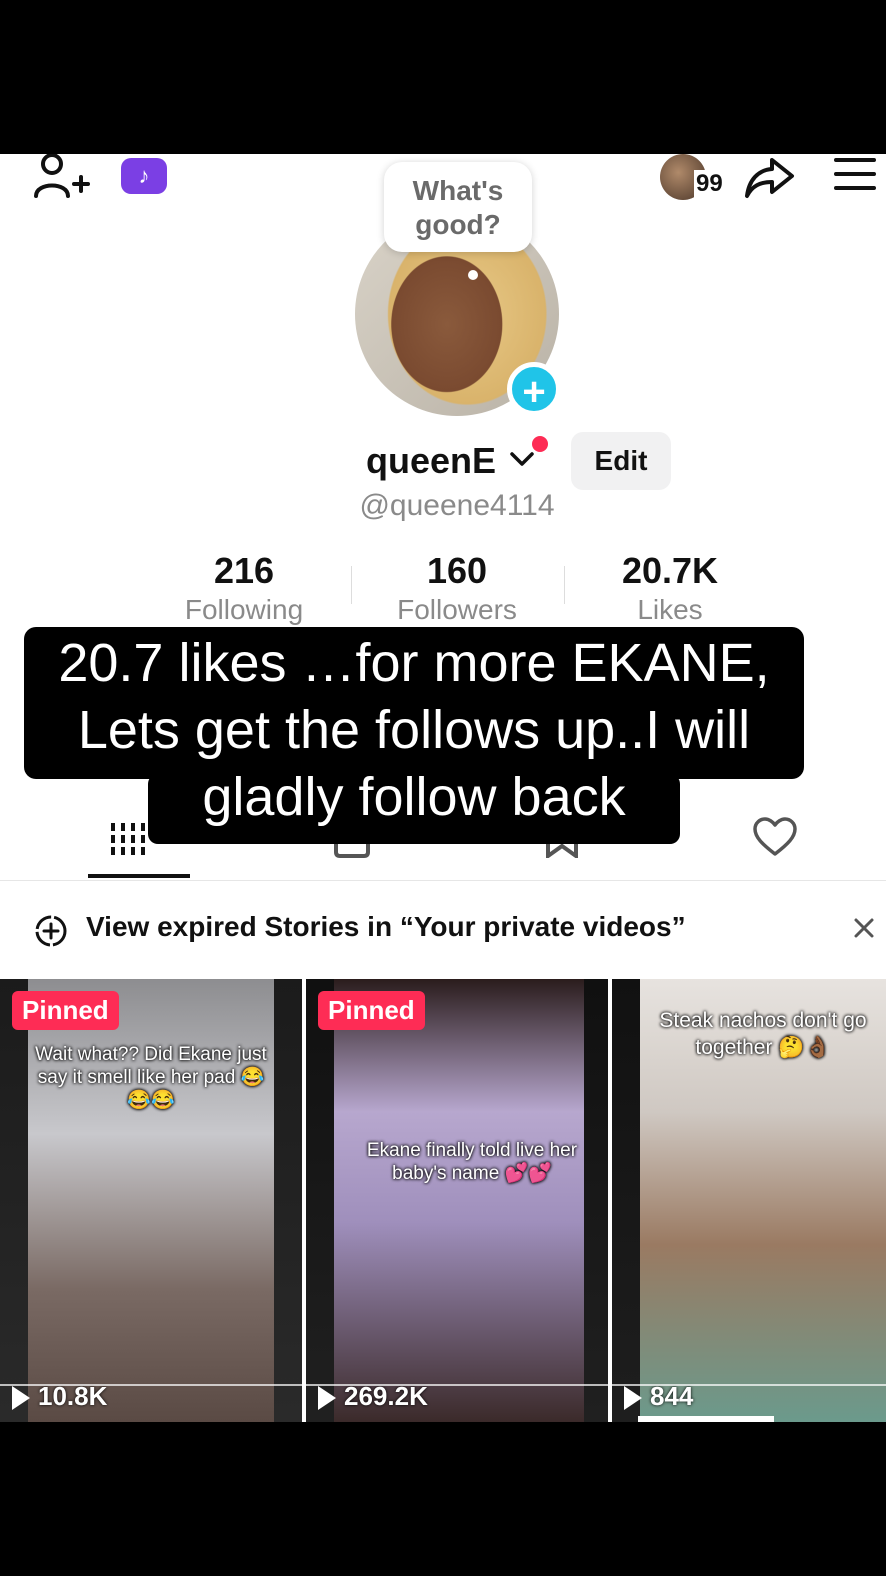  Describe the element at coordinates (144, 176) in the screenshot. I see `tiktok-studio-icon: ♪` at that location.